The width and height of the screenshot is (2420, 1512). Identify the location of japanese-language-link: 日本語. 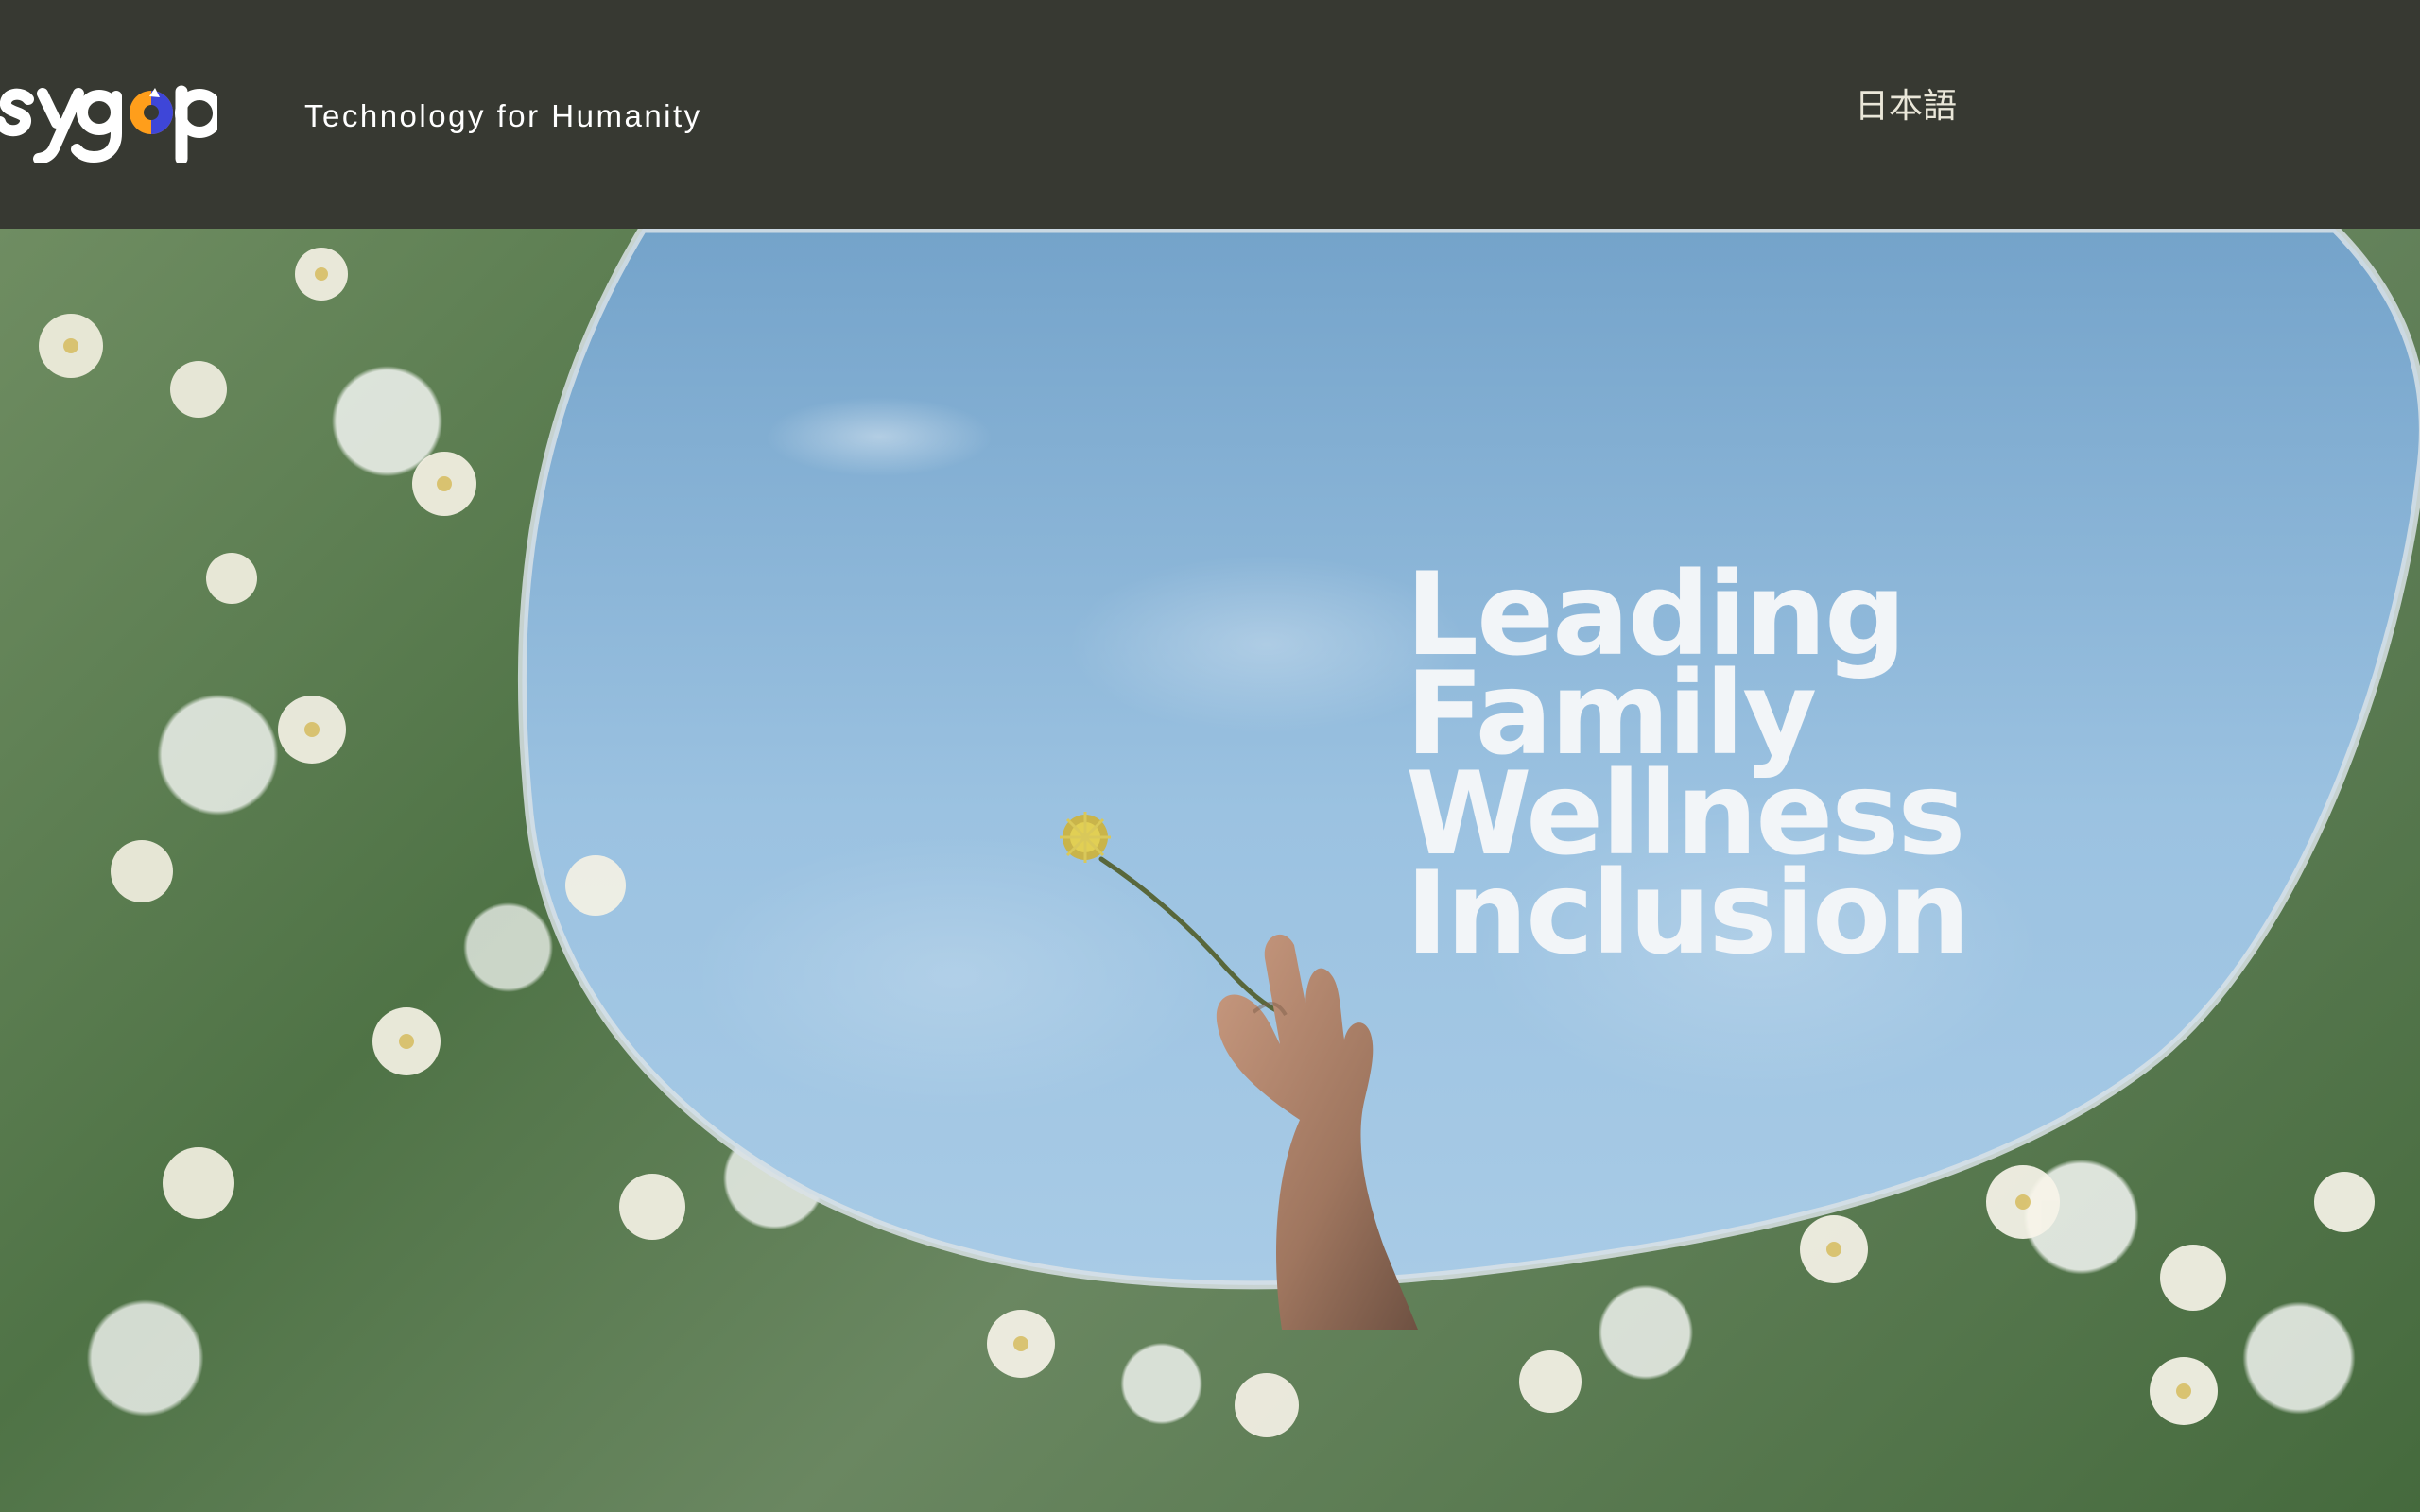
(1906, 106).